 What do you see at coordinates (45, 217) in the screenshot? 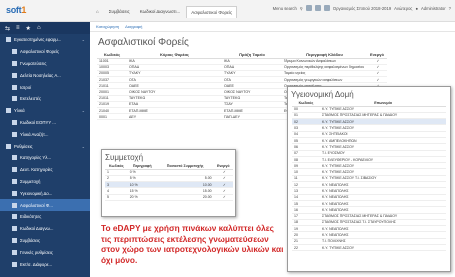
I see `sidebar-item: Ειδικότητες` at bounding box center [45, 217].